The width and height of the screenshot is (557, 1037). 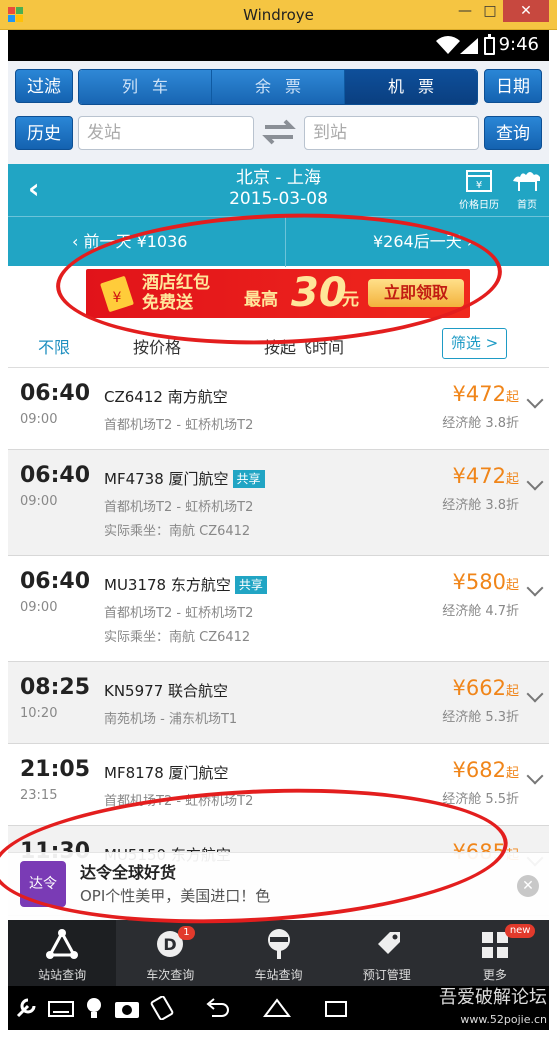 What do you see at coordinates (145, 87) in the screenshot?
I see `tab-train: 列车` at bounding box center [145, 87].